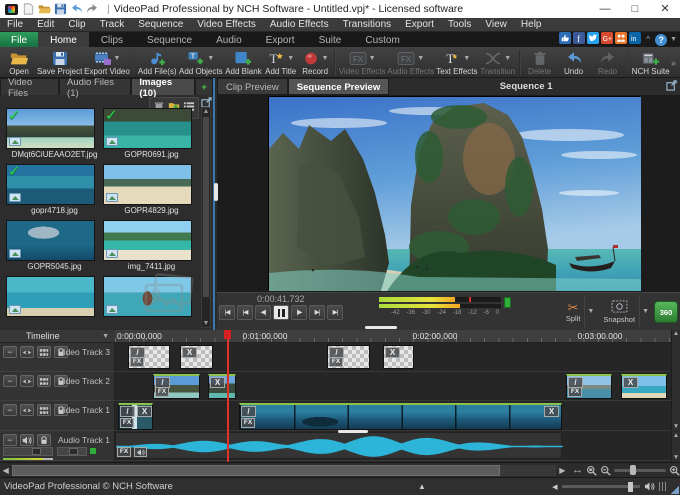 This screenshot has width=680, height=495. Describe the element at coordinates (45, 24) in the screenshot. I see `menu-edit: Edit` at that location.